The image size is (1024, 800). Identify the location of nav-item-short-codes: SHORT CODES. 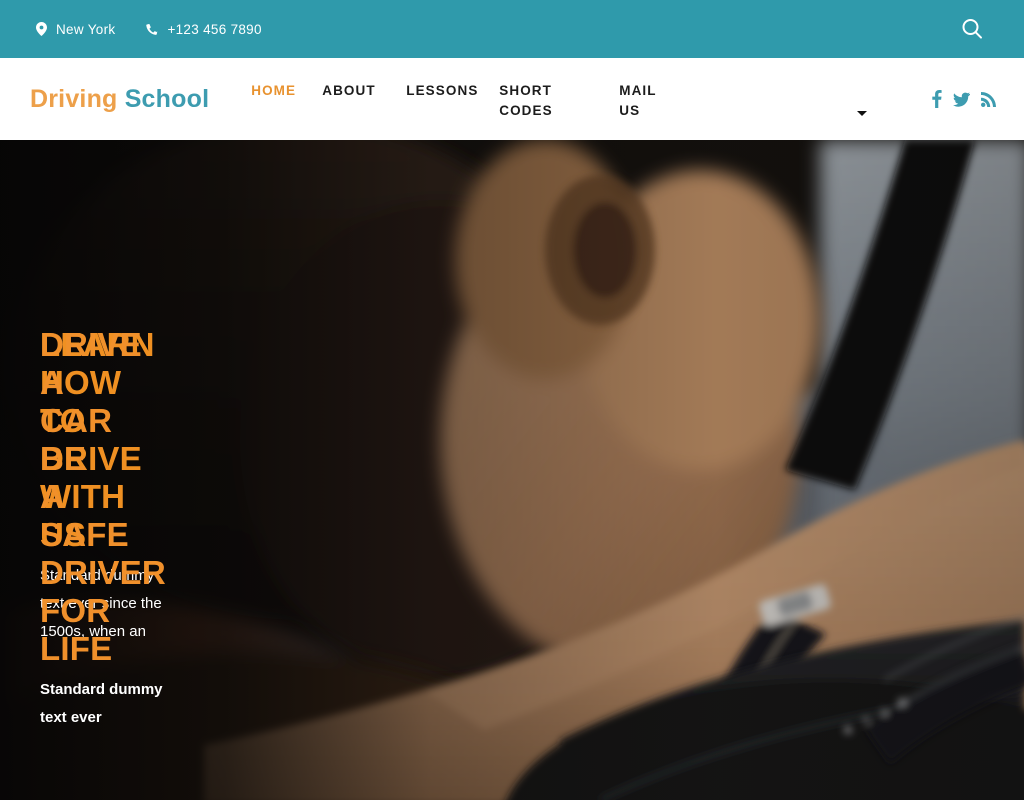
(559, 101).